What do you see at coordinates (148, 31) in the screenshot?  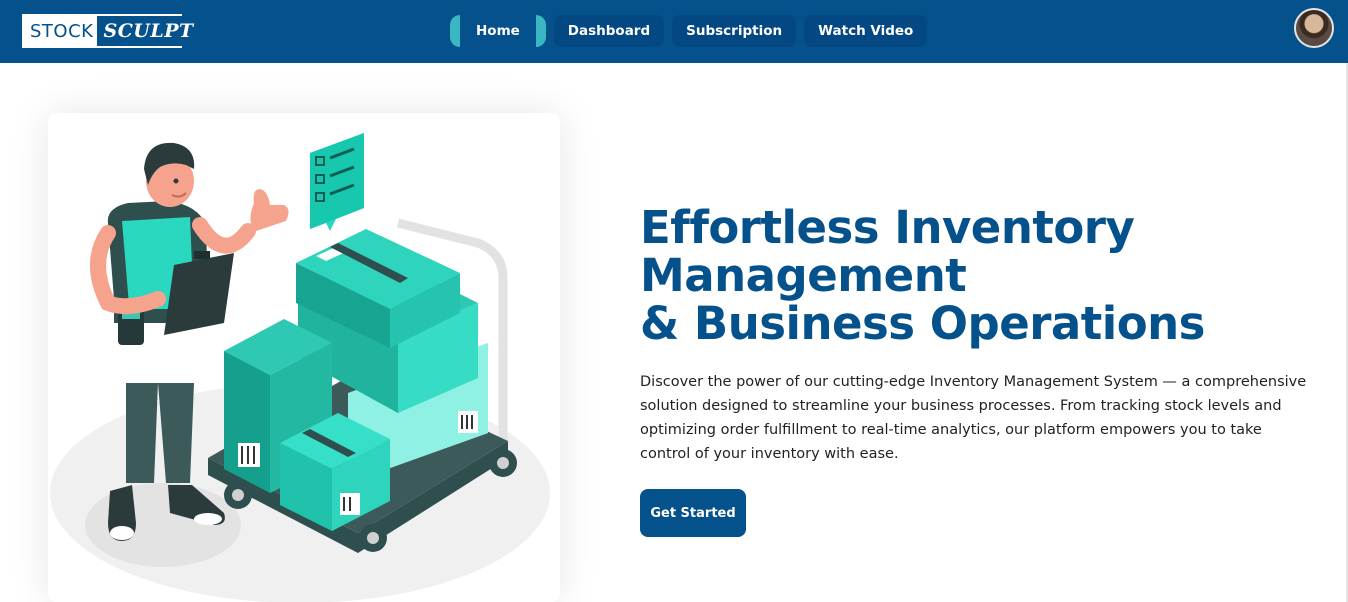 I see `logo-text-sculpt: SCULPT` at bounding box center [148, 31].